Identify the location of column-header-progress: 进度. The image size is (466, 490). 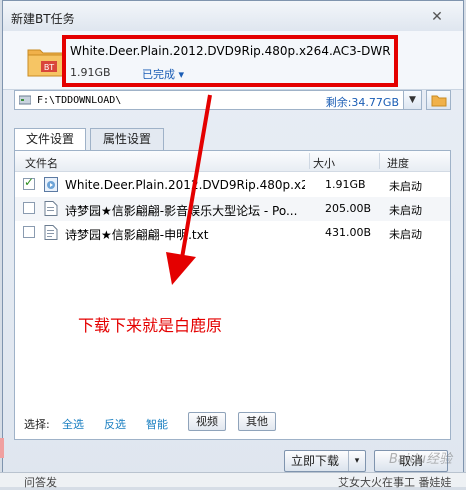
(398, 163).